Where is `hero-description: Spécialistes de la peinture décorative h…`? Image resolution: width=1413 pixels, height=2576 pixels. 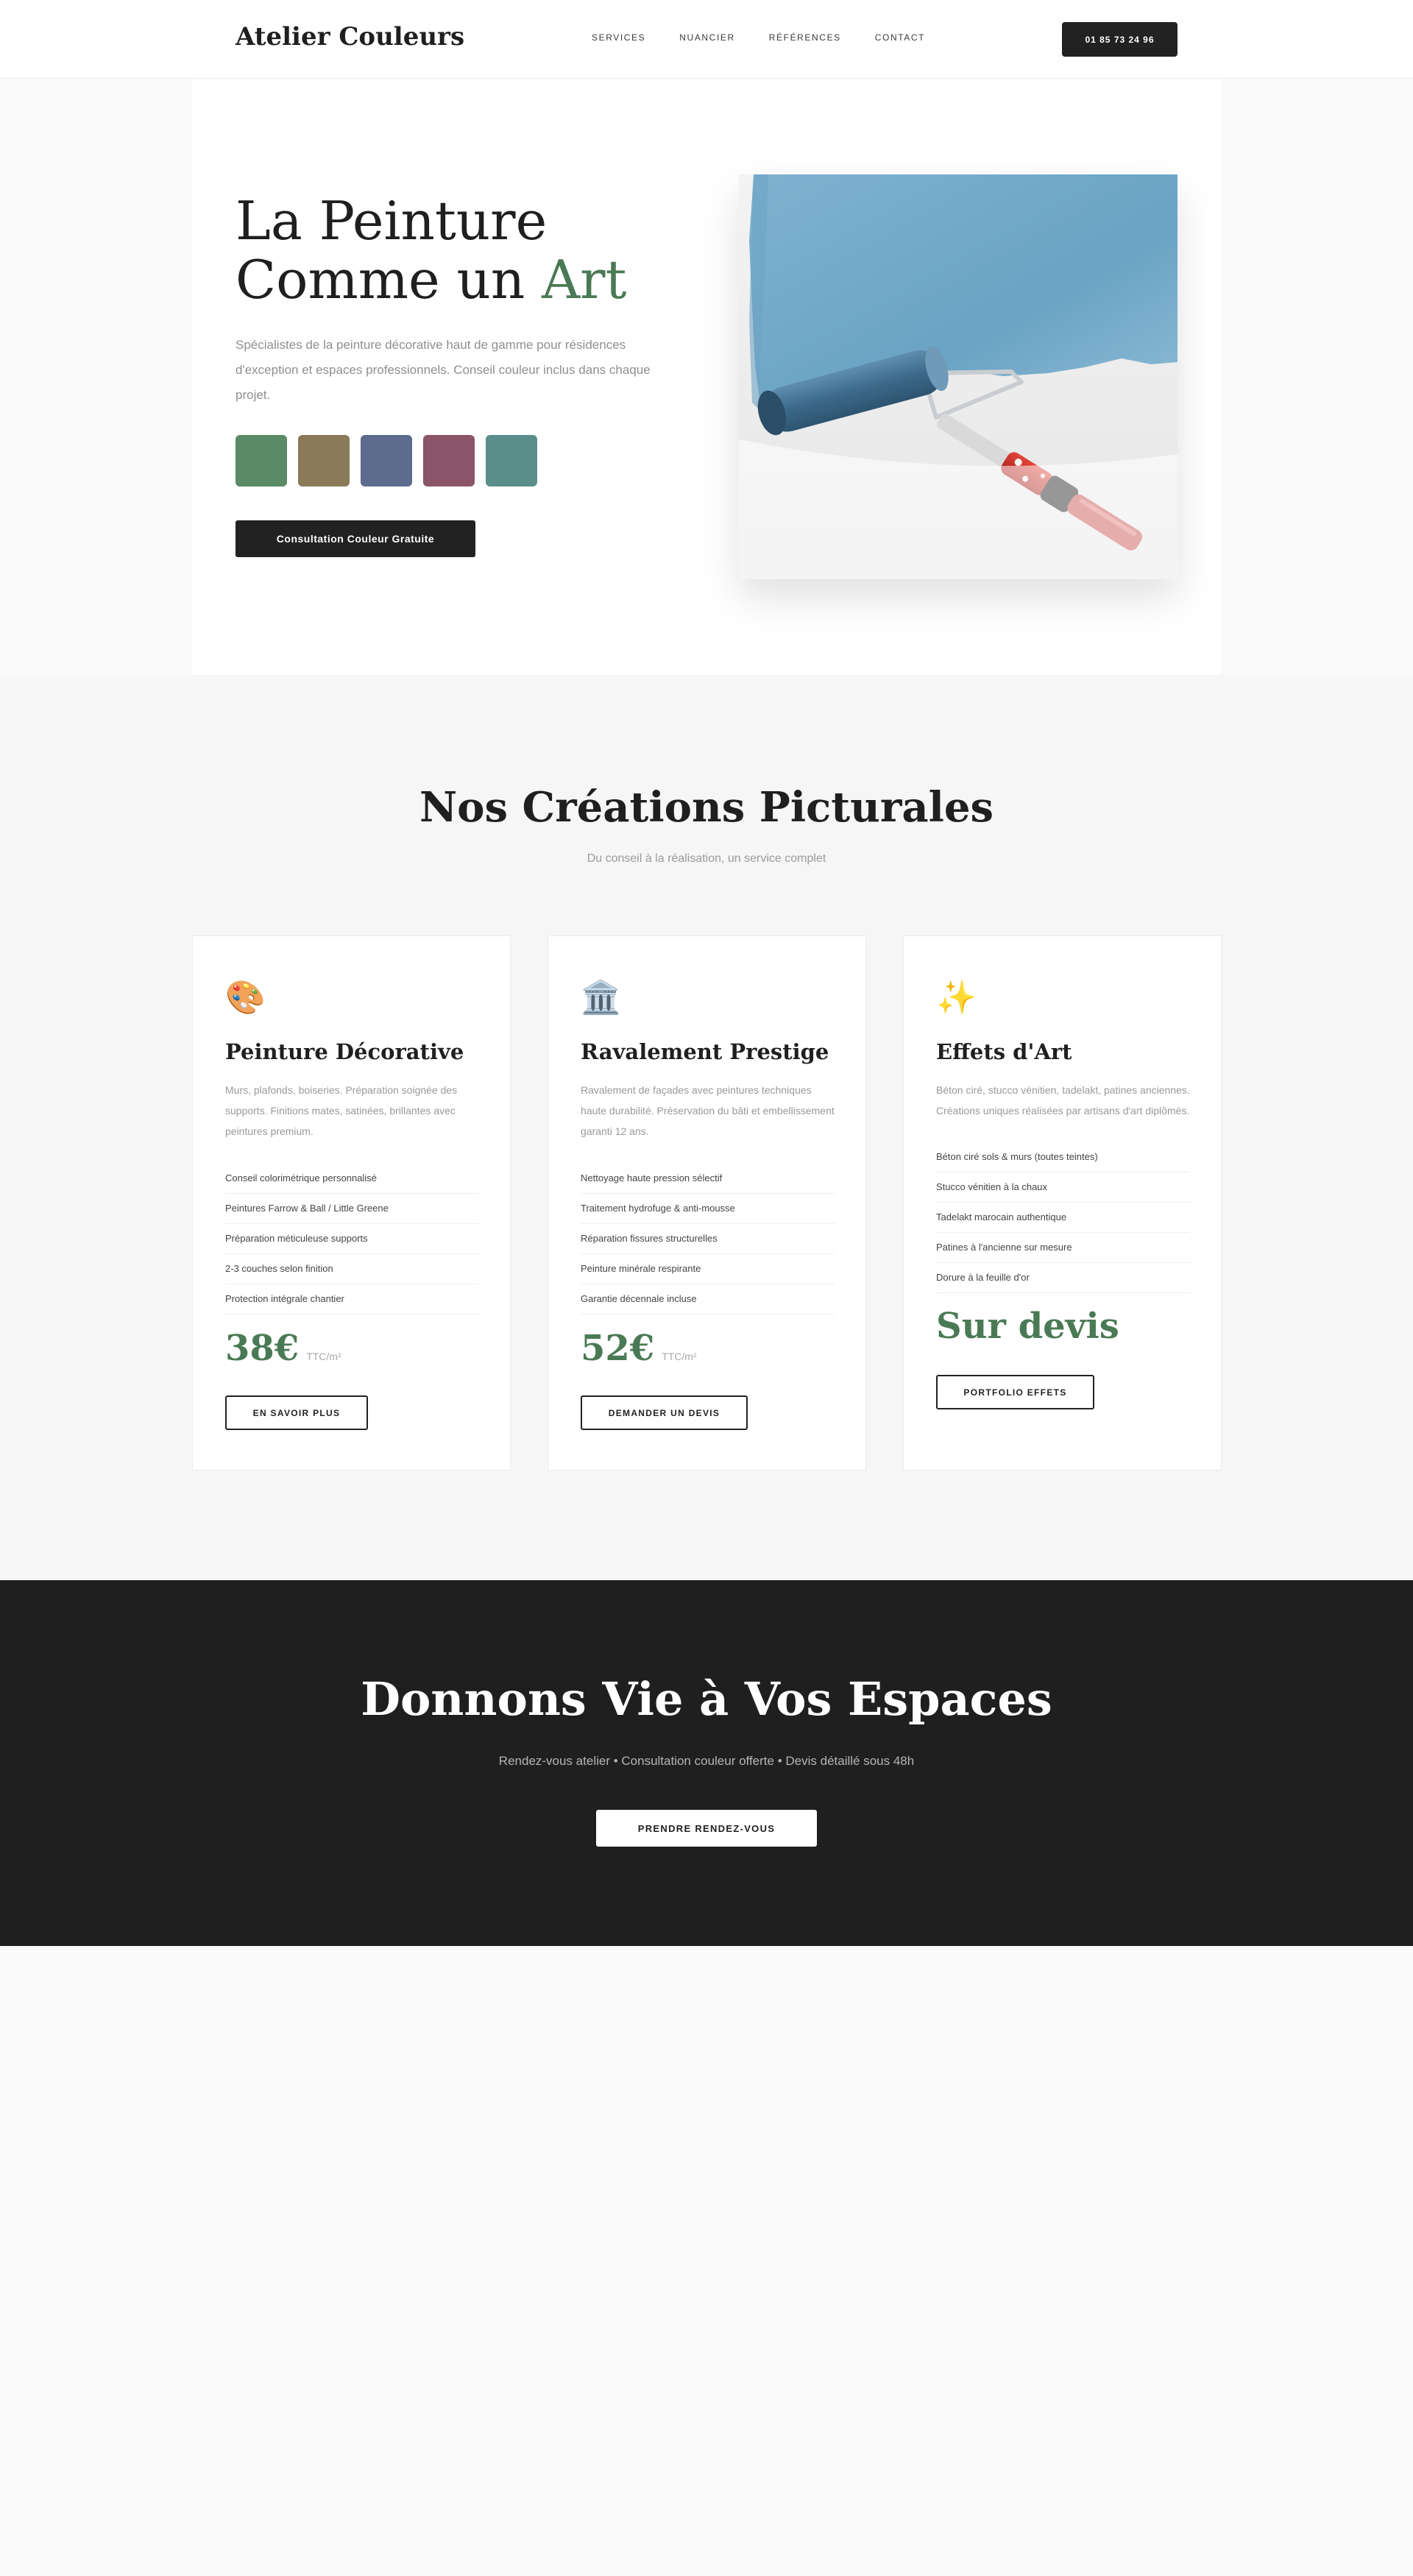 hero-description: Spécialistes de la peinture décorative h… is located at coordinates (443, 370).